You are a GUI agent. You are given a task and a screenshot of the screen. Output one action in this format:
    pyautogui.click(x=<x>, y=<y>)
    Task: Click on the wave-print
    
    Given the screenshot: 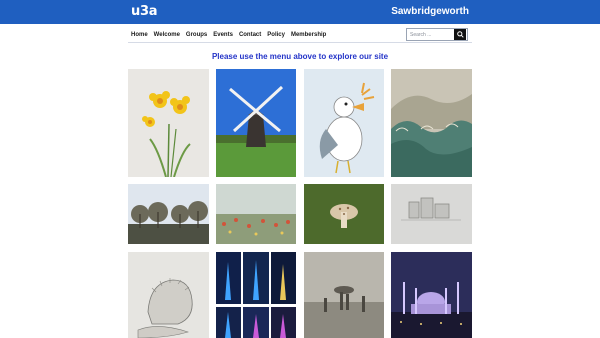 What is the action you would take?
    pyautogui.click(x=431, y=123)
    